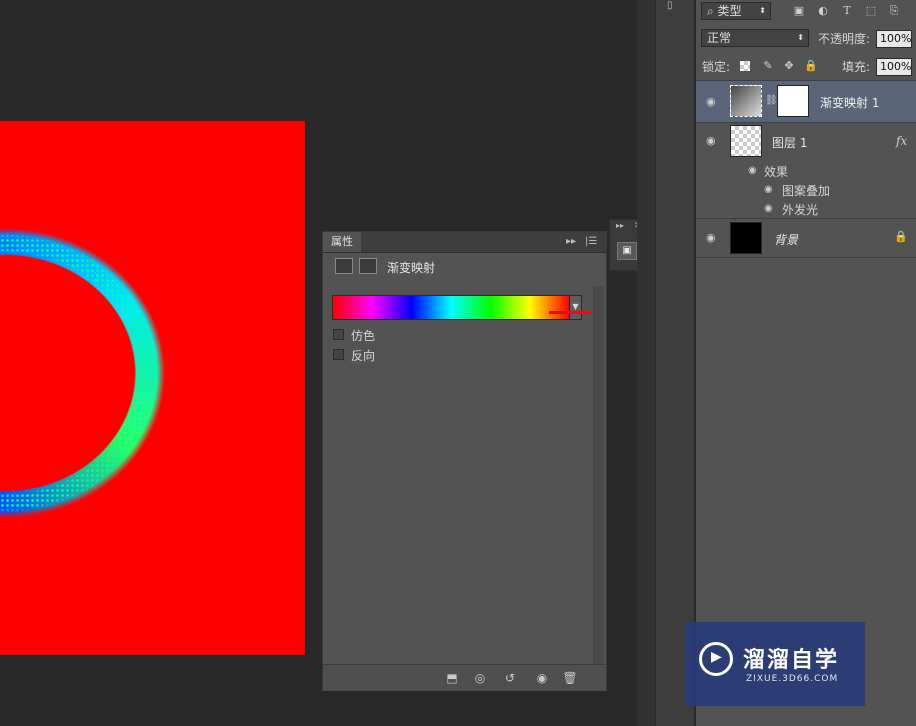 This screenshot has height=726, width=916. Describe the element at coordinates (82, 373) in the screenshot. I see `ring-pattern-overlay` at that location.